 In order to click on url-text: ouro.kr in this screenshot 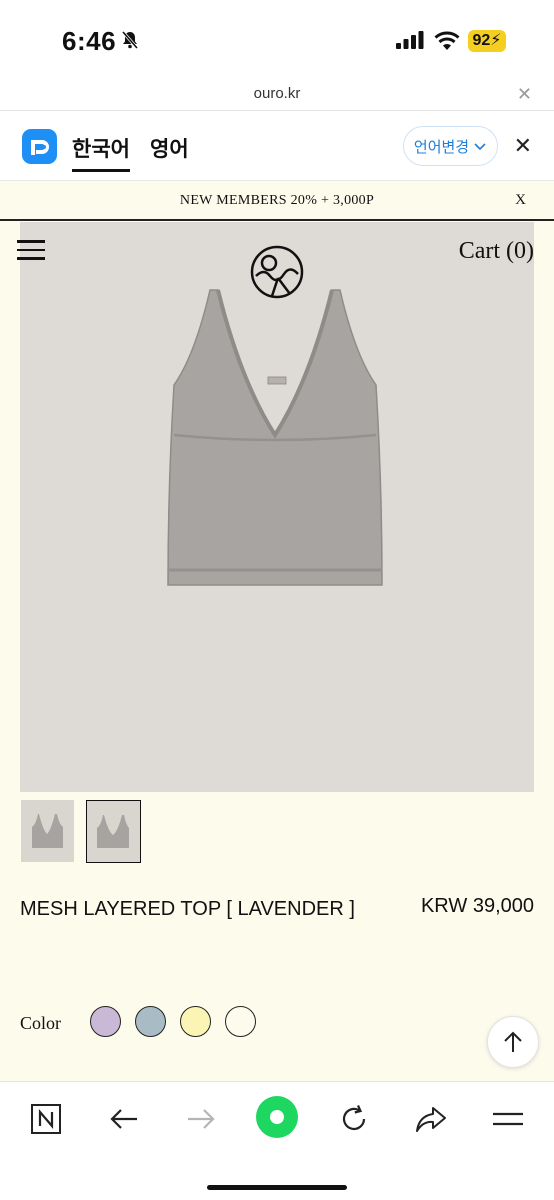, I will do `click(277, 93)`.